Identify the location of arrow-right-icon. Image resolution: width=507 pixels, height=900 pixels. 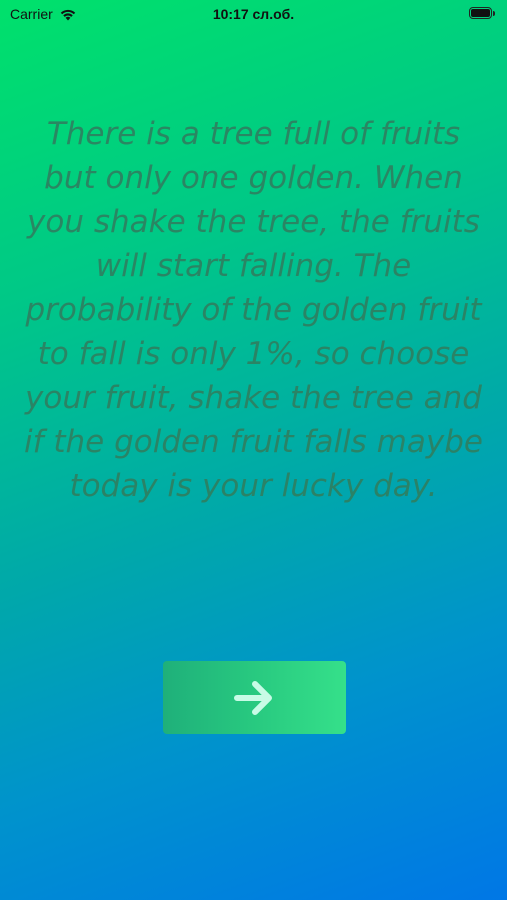
(252, 697).